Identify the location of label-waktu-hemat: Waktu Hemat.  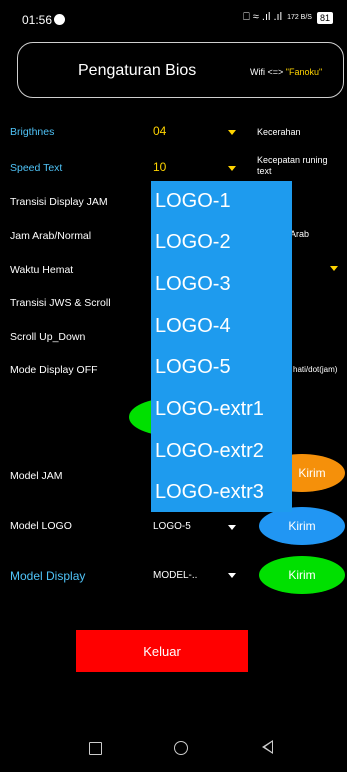
(42, 270).